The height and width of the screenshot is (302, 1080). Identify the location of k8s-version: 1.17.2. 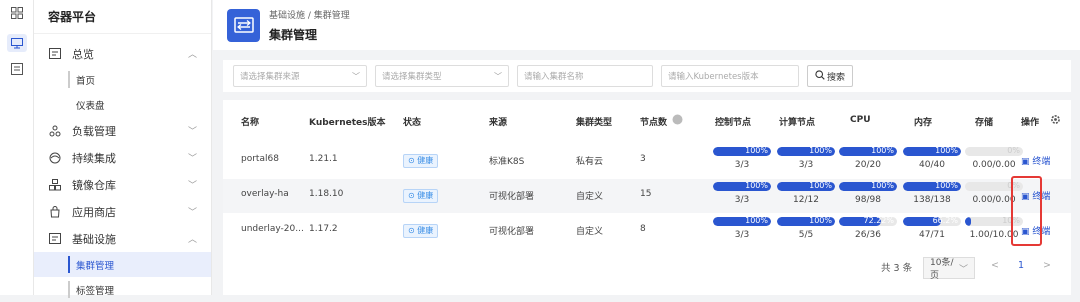
(323, 229).